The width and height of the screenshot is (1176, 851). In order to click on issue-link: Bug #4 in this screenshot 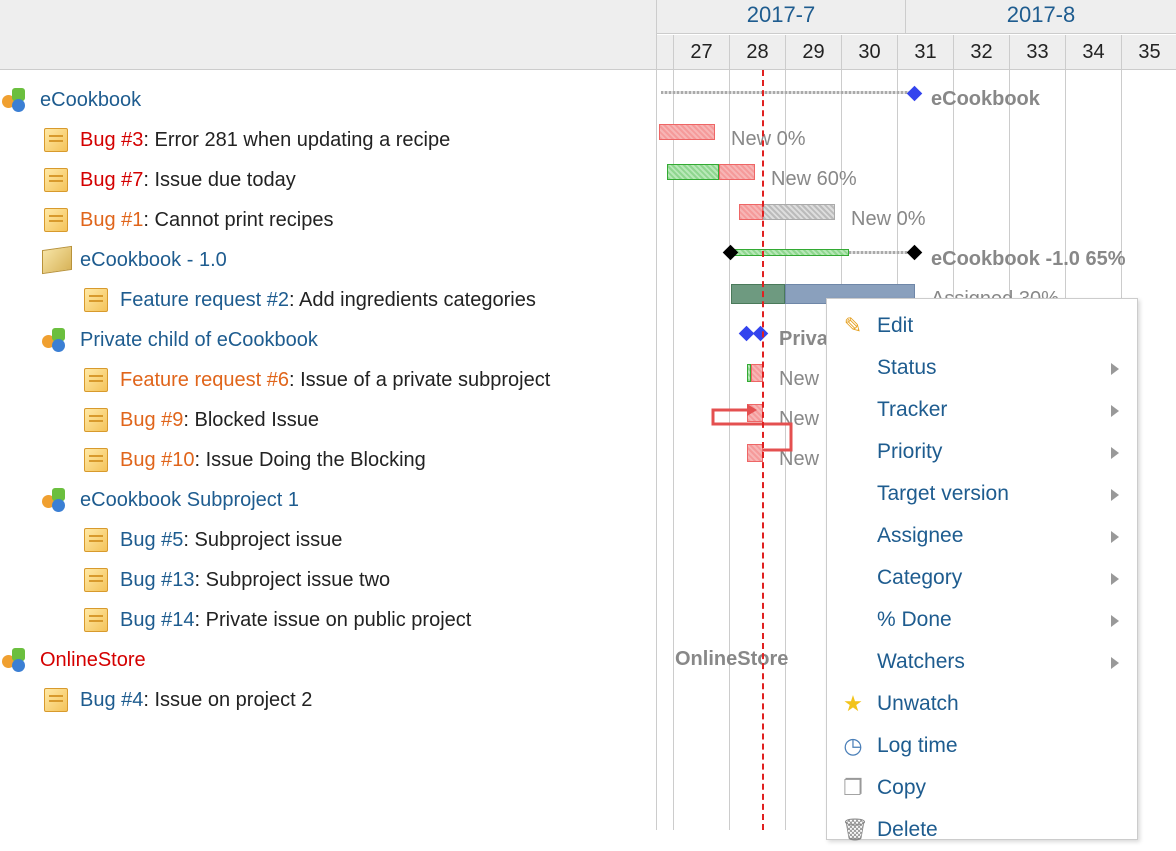, I will do `click(111, 700)`.